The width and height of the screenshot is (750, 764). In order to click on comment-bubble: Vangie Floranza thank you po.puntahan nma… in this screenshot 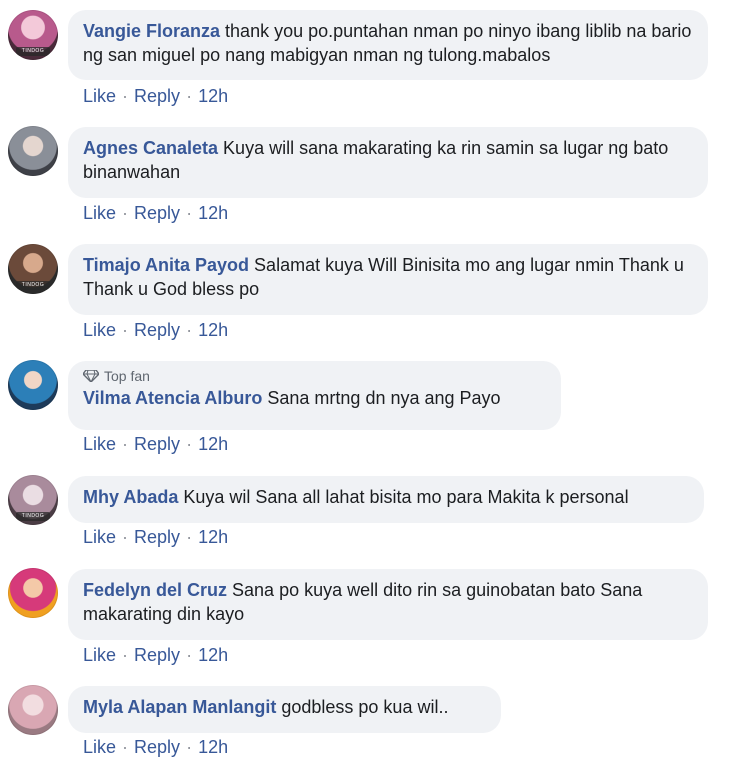, I will do `click(388, 45)`.